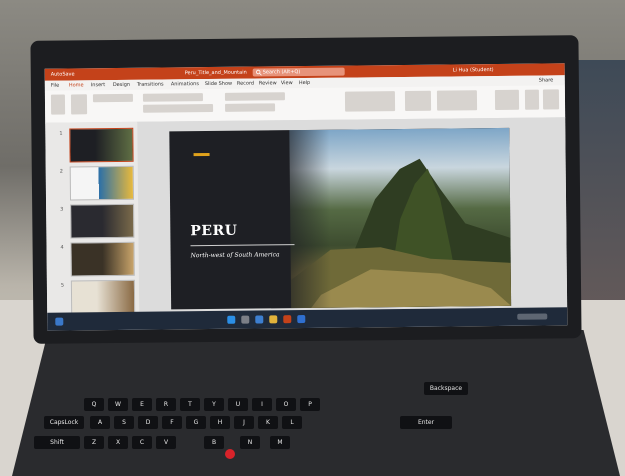 This screenshot has width=625, height=476. What do you see at coordinates (58, 104) in the screenshot?
I see `paste-button` at bounding box center [58, 104].